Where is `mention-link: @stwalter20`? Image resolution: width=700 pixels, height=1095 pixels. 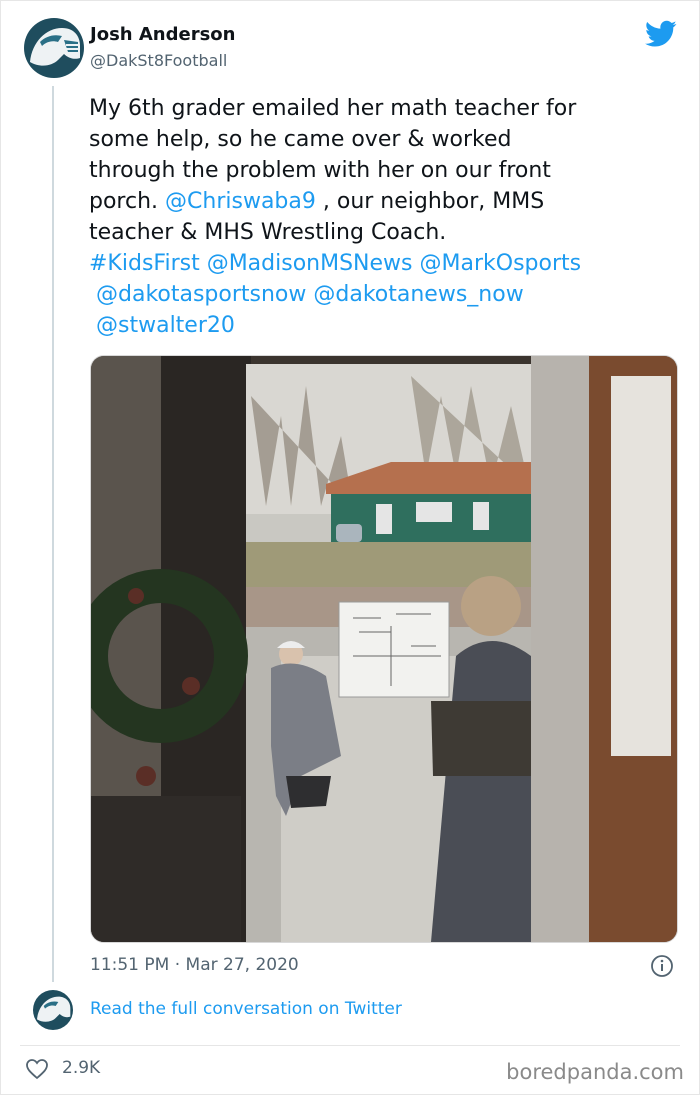
mention-link: @stwalter20 is located at coordinates (165, 325).